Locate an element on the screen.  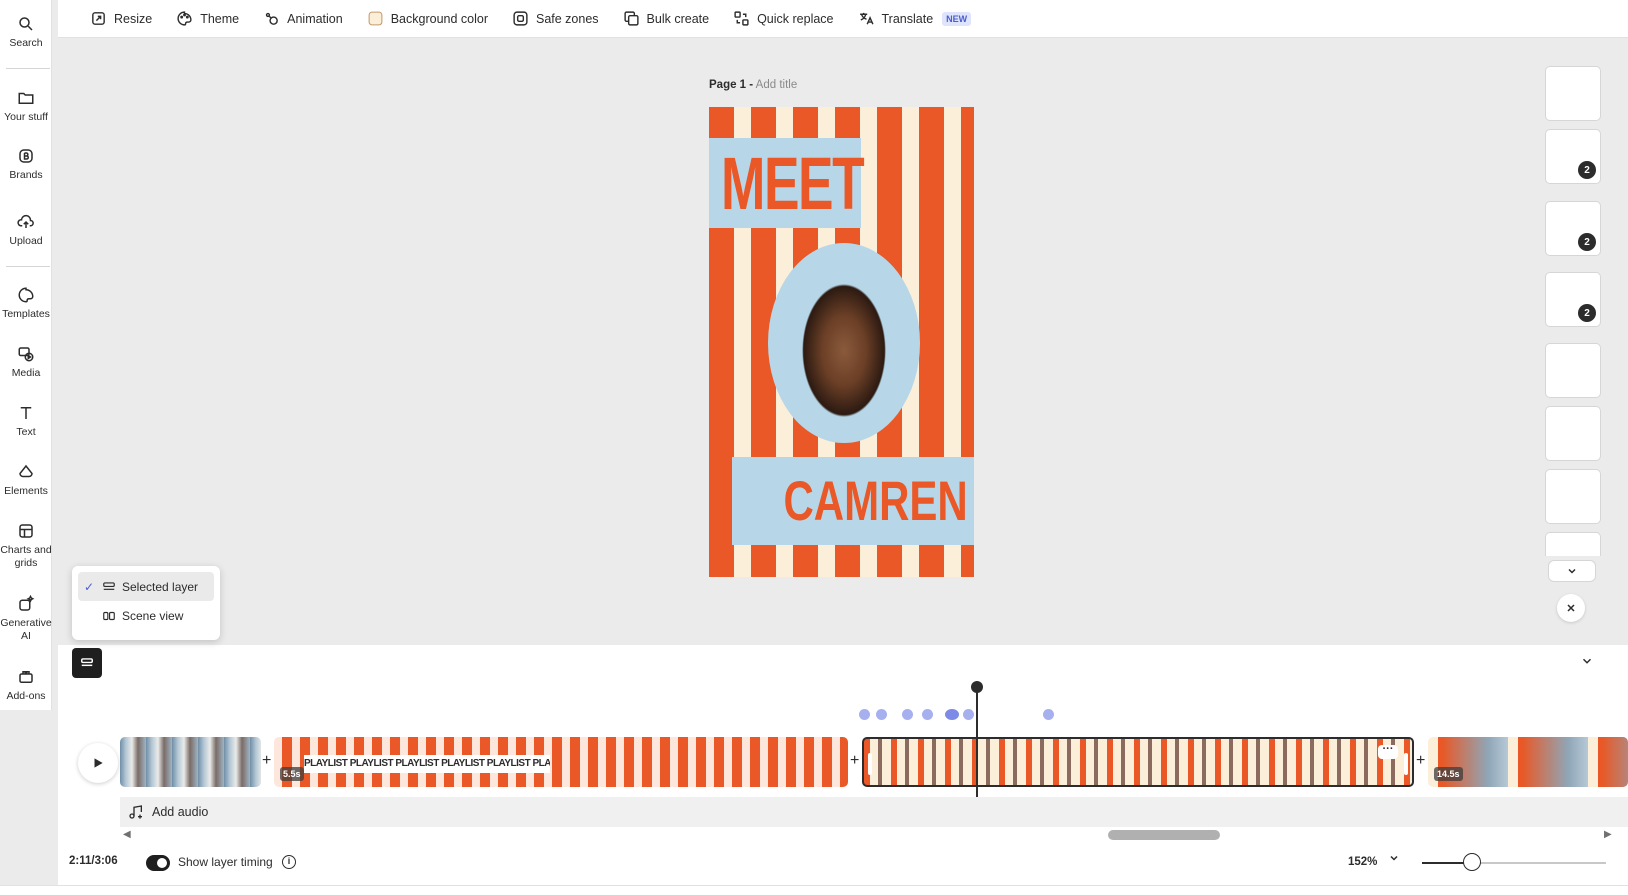
chevron-down-icon is located at coordinates (1572, 571).